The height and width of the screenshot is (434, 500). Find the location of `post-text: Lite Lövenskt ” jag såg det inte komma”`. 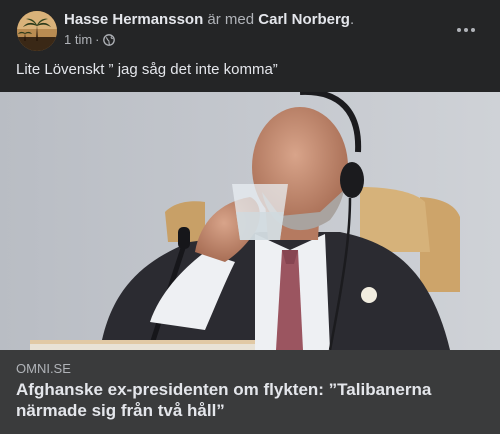

post-text: Lite Lövenskt ” jag såg det inte komma” is located at coordinates (147, 69).